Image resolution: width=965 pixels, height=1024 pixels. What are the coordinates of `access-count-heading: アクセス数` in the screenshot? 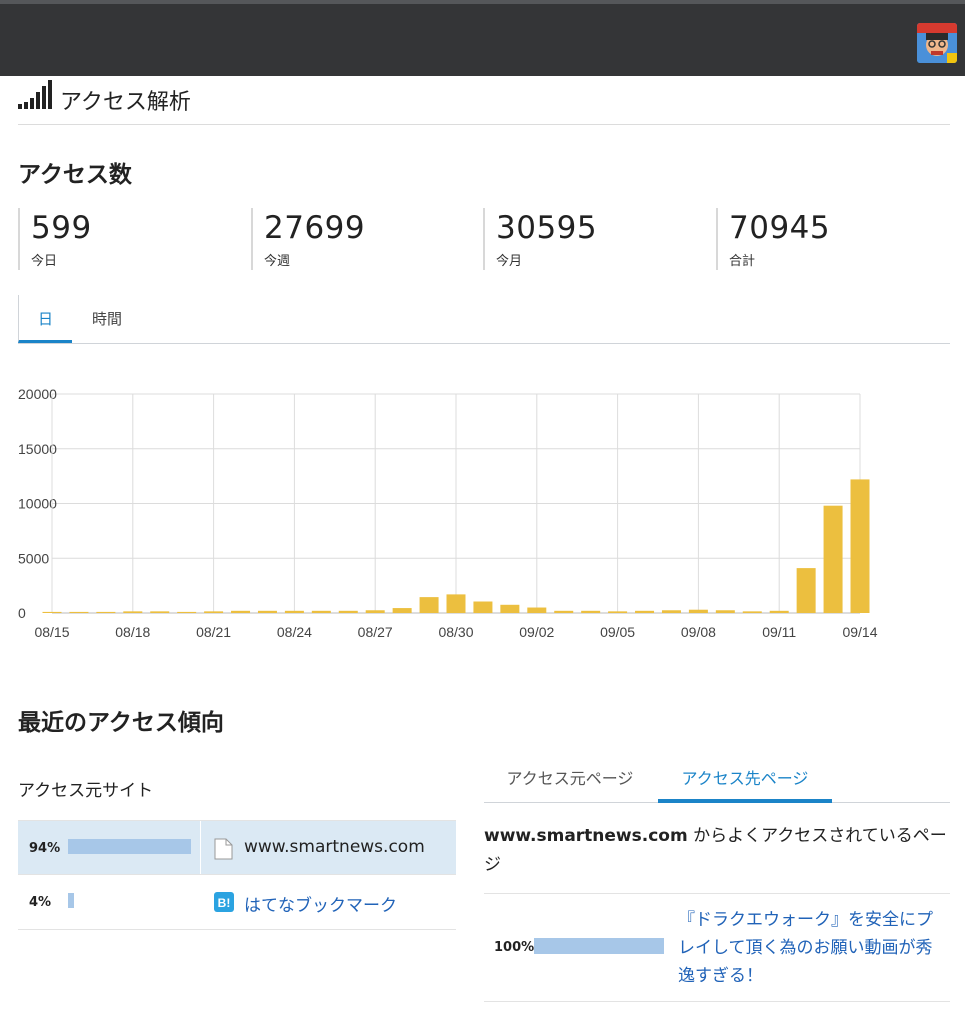 It's located at (75, 175).